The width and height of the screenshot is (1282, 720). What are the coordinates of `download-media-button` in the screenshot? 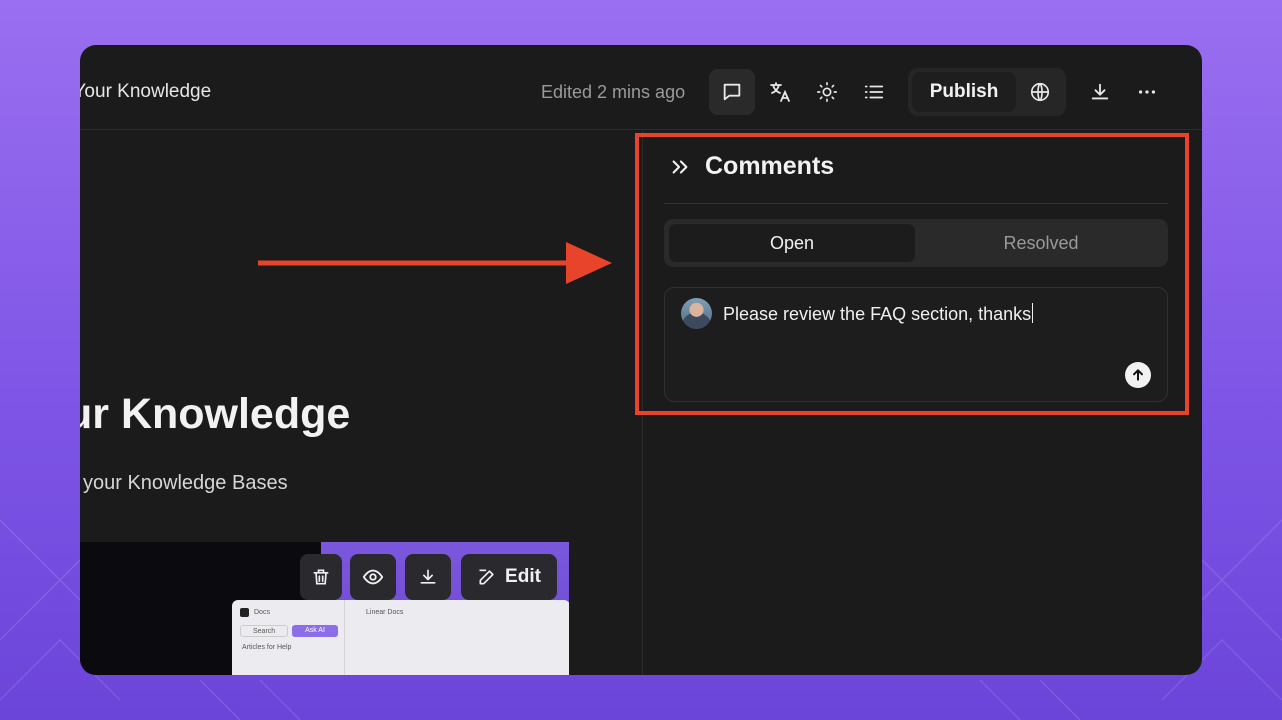 It's located at (428, 577).